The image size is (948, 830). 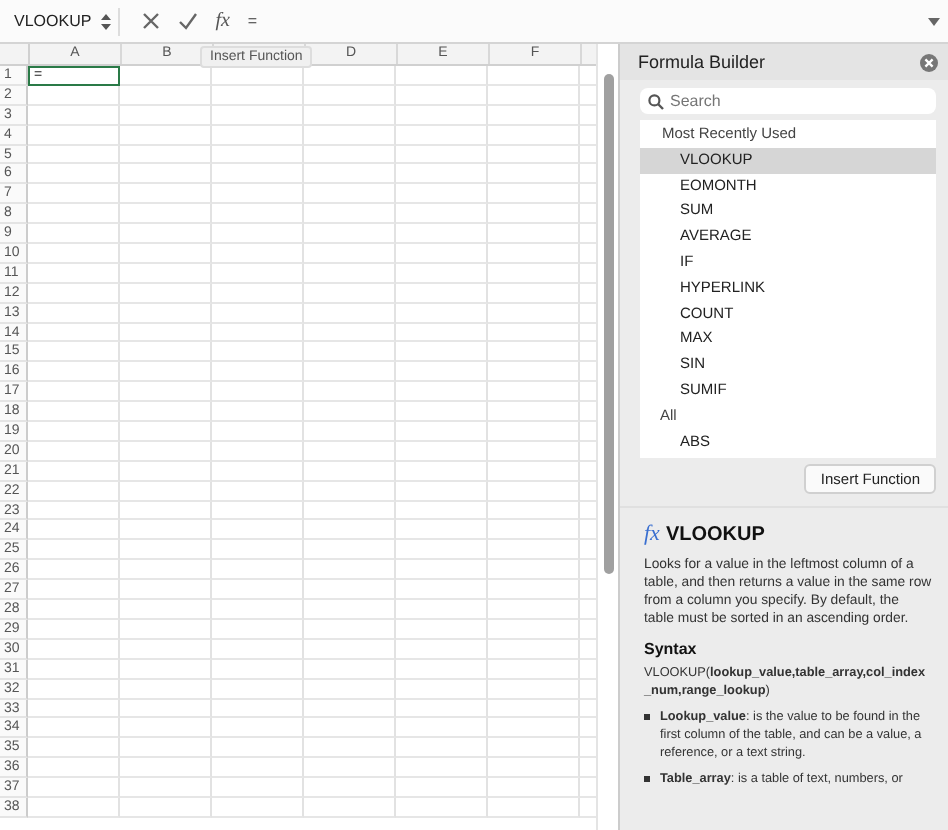 What do you see at coordinates (150, 21) in the screenshot?
I see `close-icon` at bounding box center [150, 21].